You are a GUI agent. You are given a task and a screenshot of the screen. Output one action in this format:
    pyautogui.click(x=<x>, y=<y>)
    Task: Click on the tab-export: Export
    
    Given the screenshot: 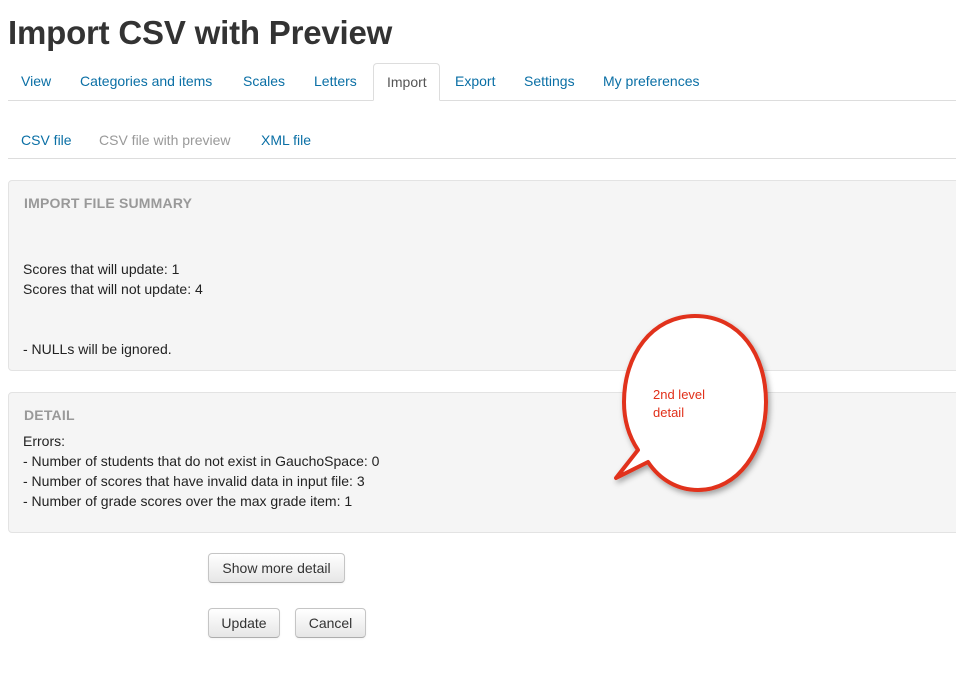 What is the action you would take?
    pyautogui.click(x=475, y=81)
    